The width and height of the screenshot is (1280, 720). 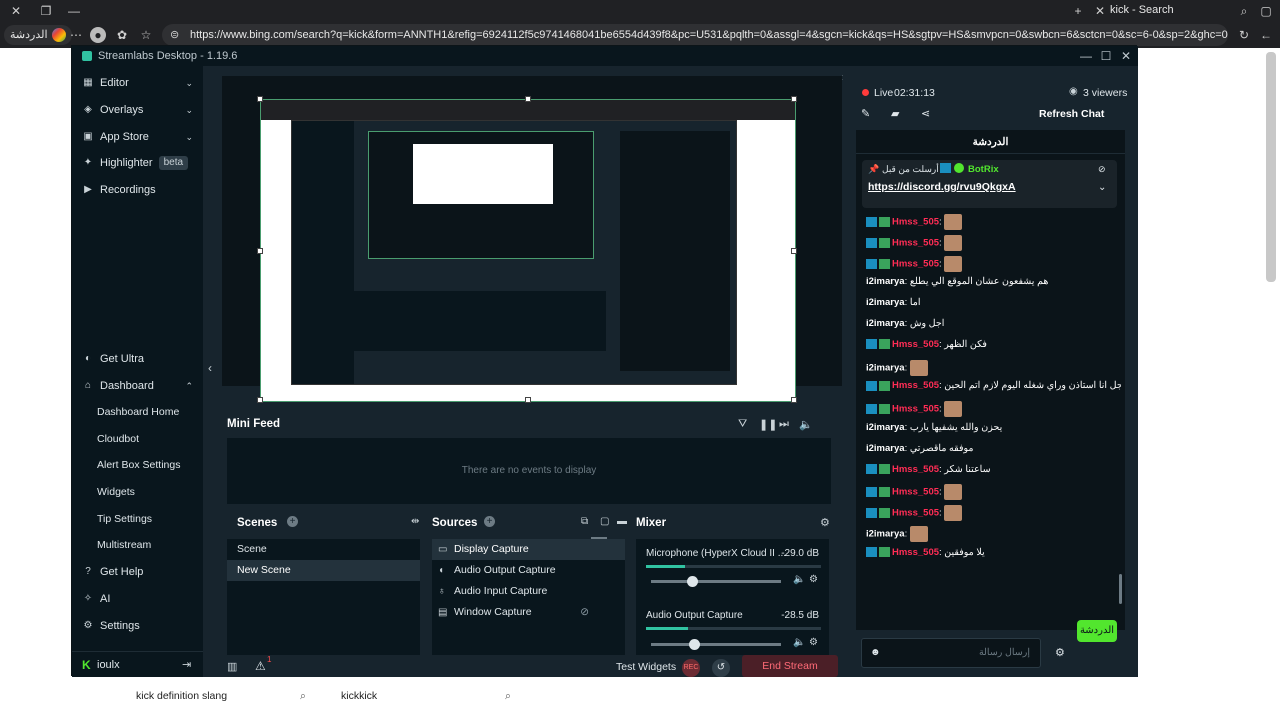 I want to click on minimize-icon: —, so click(x=74, y=11).